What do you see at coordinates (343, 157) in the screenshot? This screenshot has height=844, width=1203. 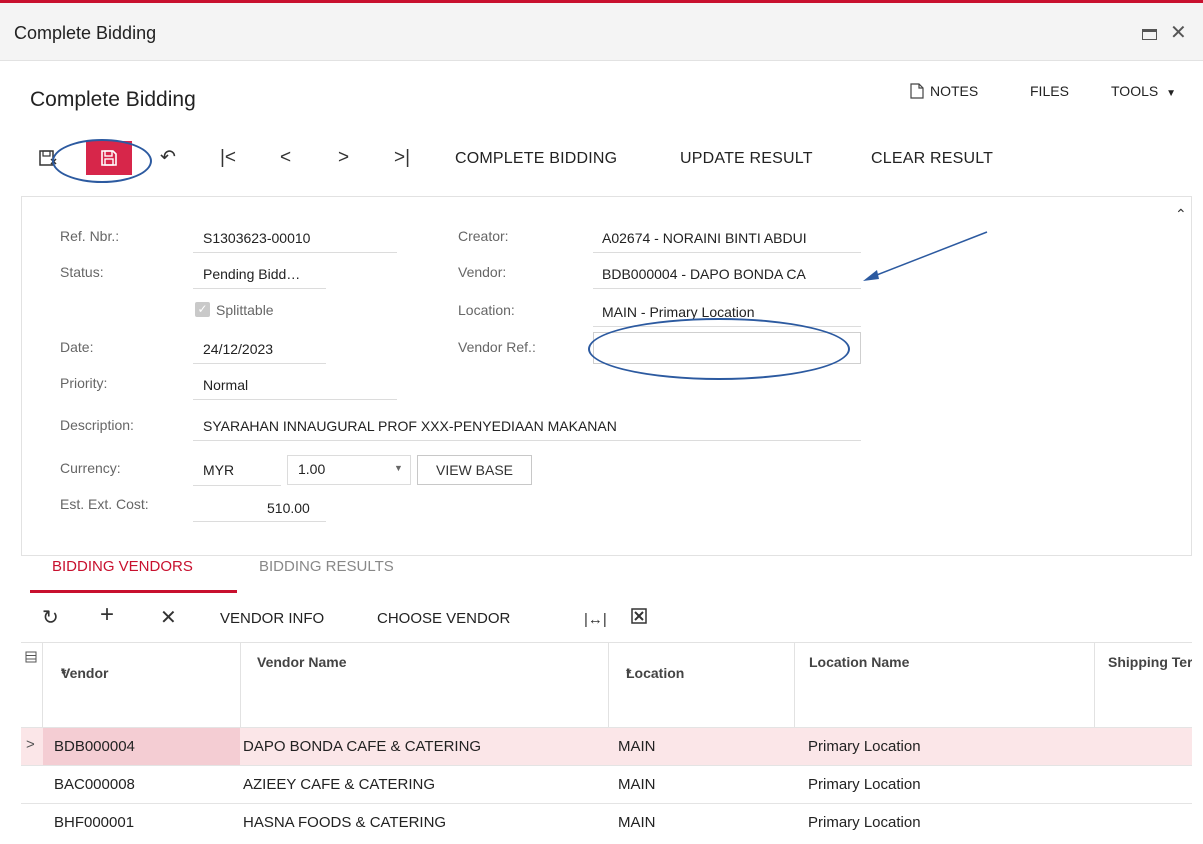 I see `next-record-button: >` at bounding box center [343, 157].